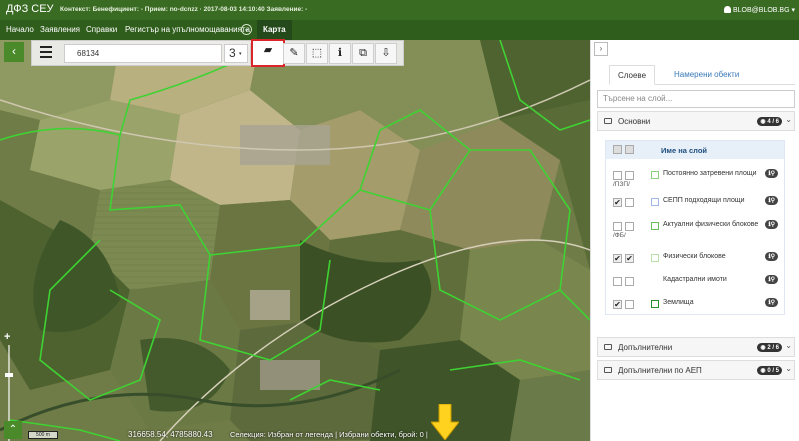  I want to click on tab-layers: Слоеве, so click(632, 75).